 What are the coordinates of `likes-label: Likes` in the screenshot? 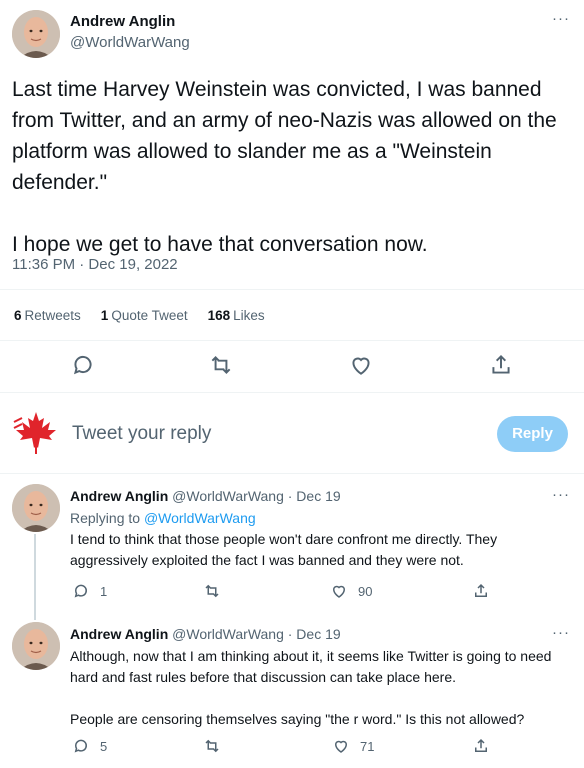 It's located at (249, 315).